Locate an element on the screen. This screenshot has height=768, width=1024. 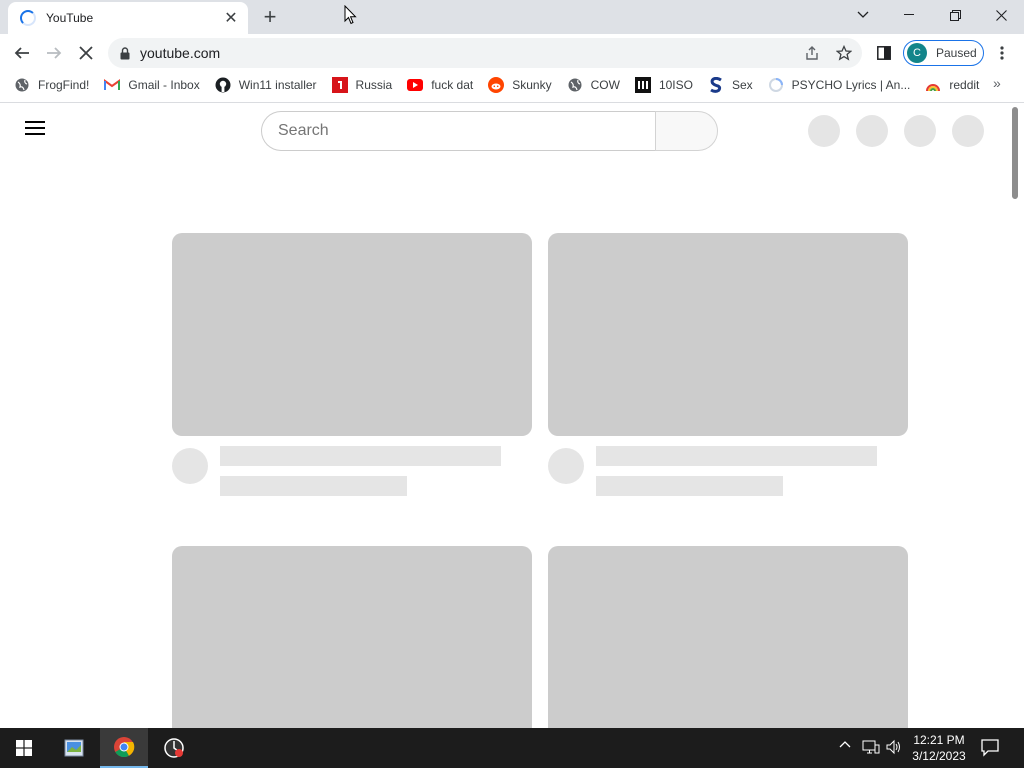
search-button is located at coordinates (686, 131).